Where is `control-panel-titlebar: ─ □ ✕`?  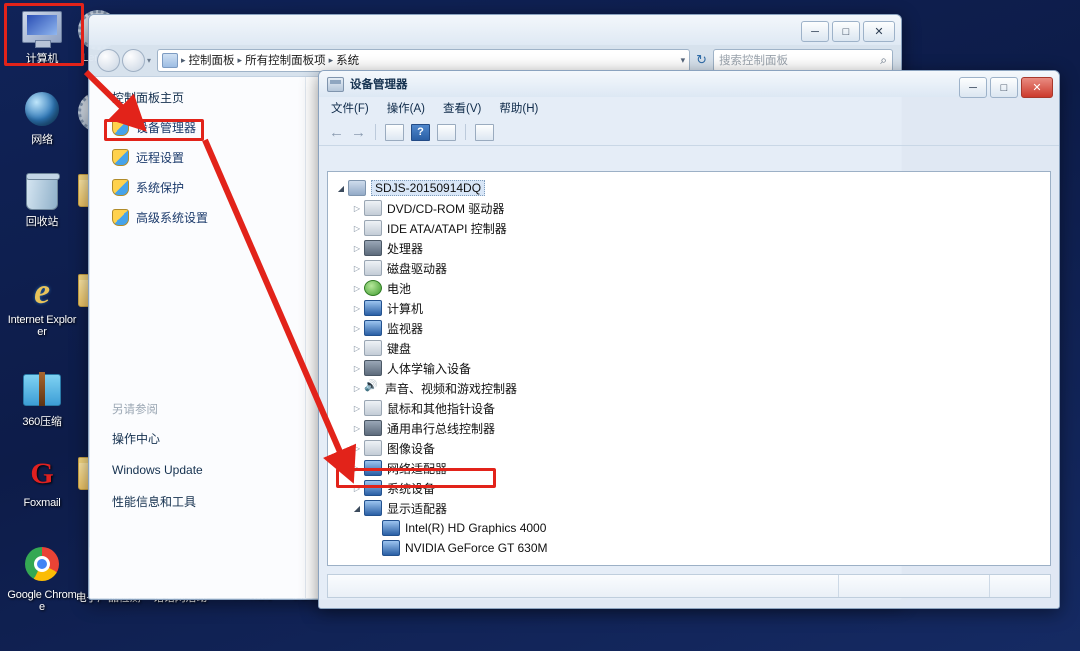 control-panel-titlebar: ─ □ ✕ is located at coordinates (495, 30).